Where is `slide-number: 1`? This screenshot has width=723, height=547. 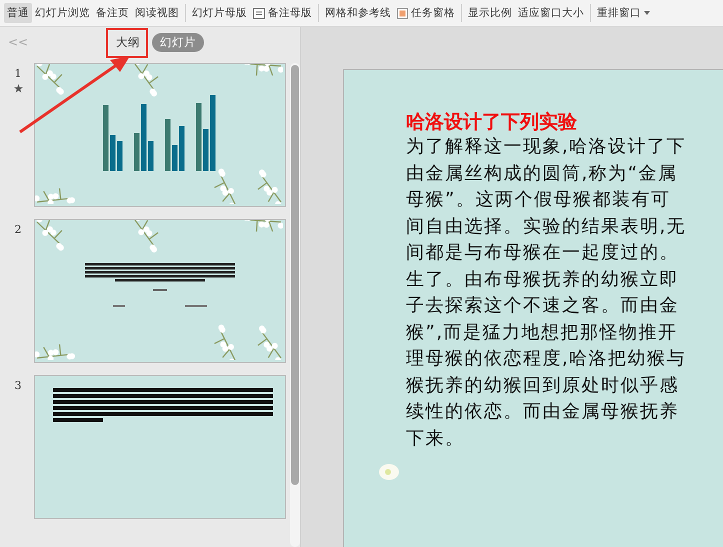
slide-number: 1 is located at coordinates (18, 73).